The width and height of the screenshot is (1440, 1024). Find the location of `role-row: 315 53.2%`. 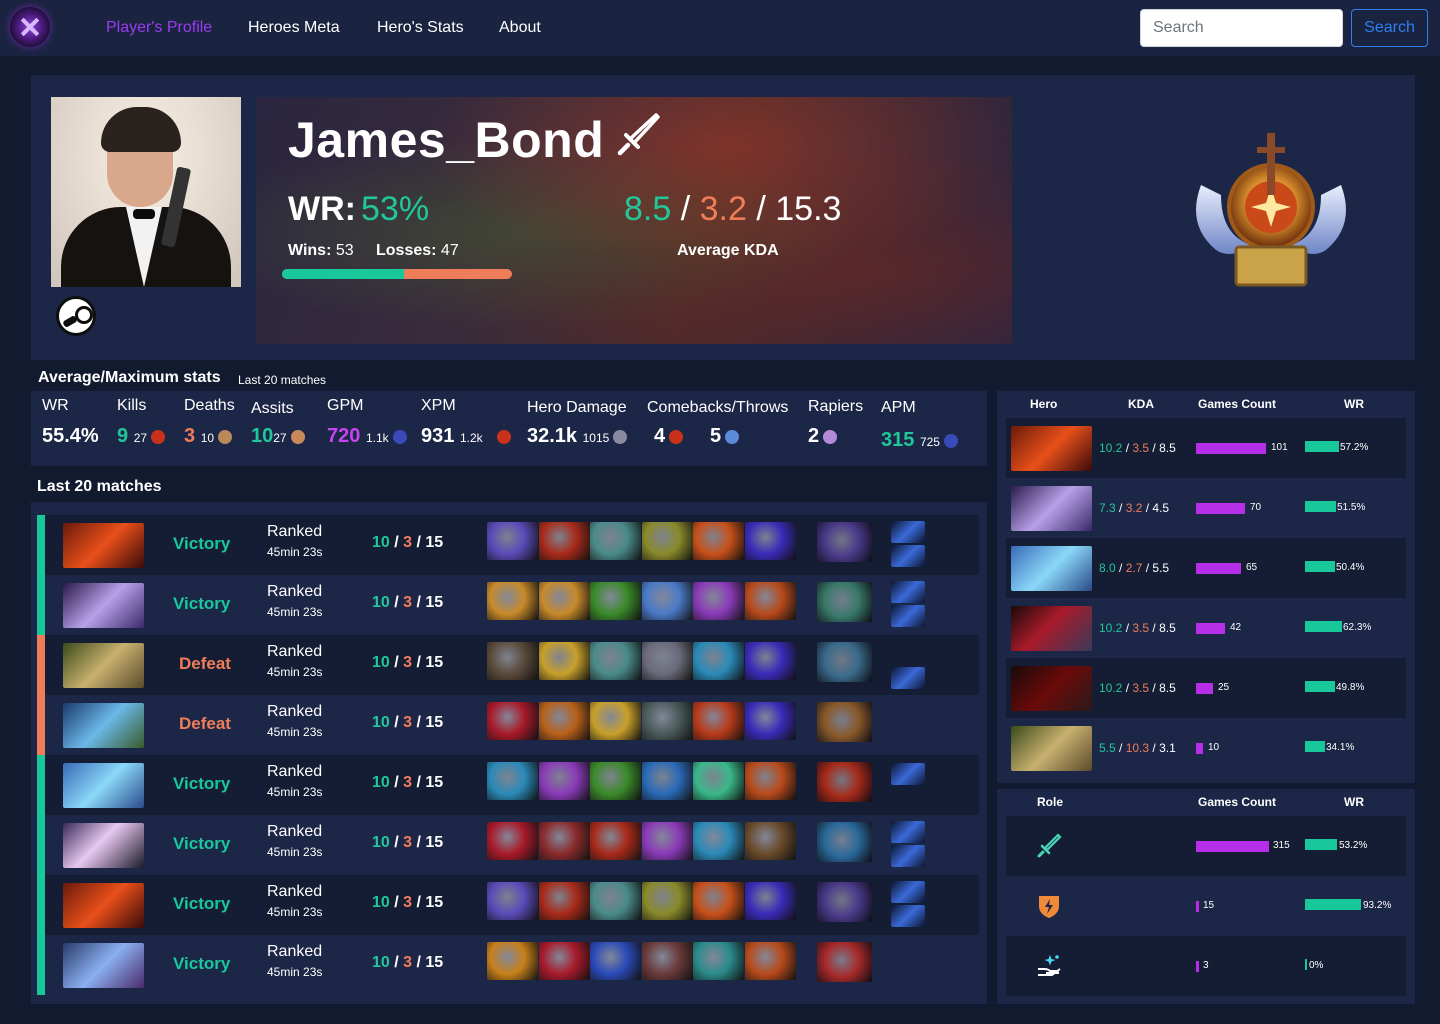

role-row: 315 53.2% is located at coordinates (1206, 846).